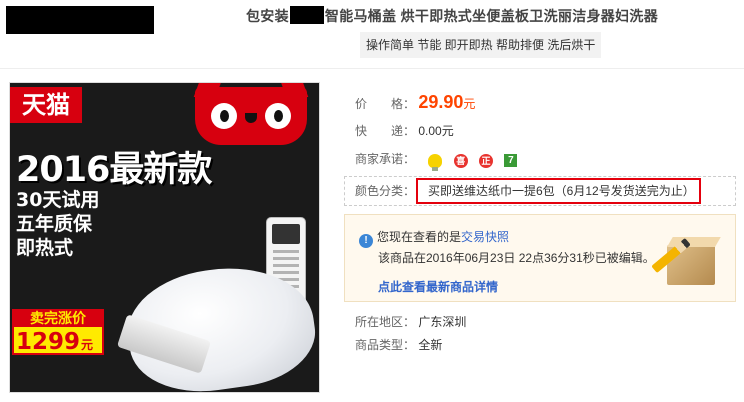  I want to click on info-icon: !, so click(366, 241).